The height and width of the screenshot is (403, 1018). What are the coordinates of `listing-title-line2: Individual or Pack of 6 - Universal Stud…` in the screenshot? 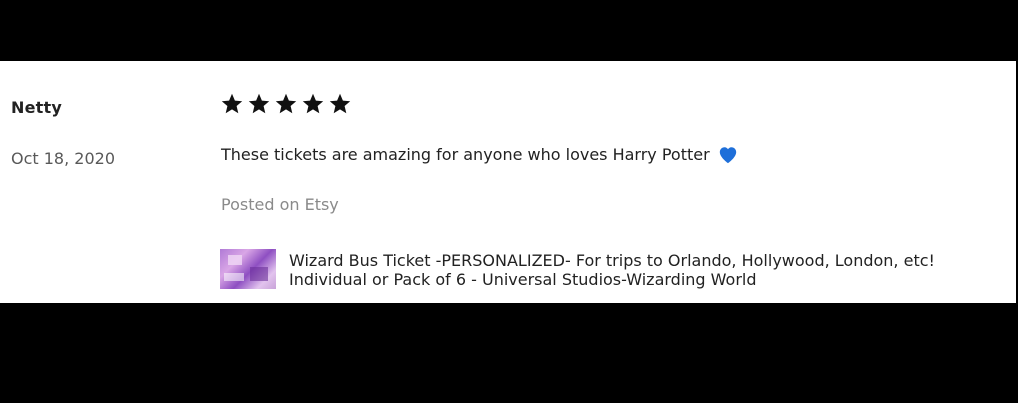 It's located at (523, 279).